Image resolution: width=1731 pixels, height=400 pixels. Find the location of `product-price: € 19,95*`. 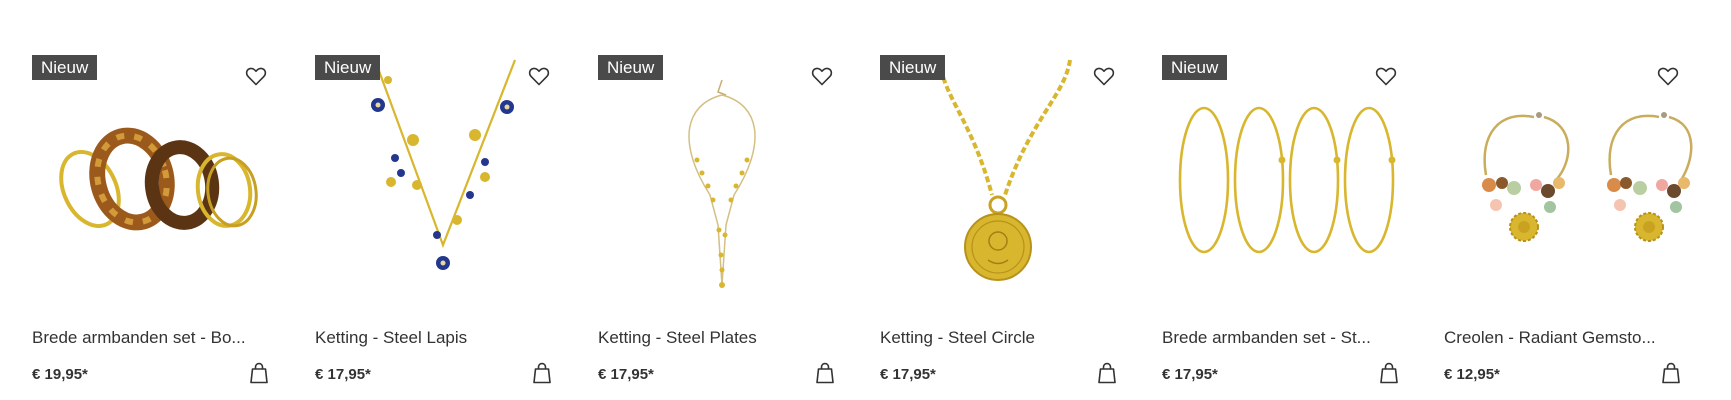

product-price: € 19,95* is located at coordinates (60, 374).